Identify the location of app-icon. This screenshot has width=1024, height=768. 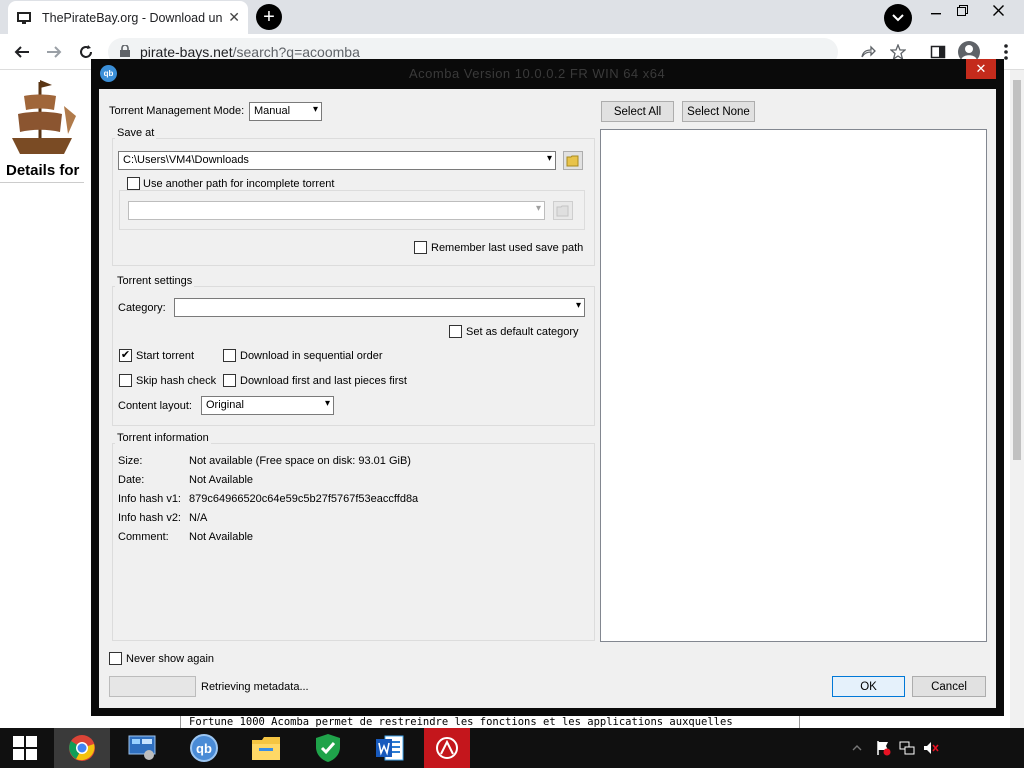
(447, 748).